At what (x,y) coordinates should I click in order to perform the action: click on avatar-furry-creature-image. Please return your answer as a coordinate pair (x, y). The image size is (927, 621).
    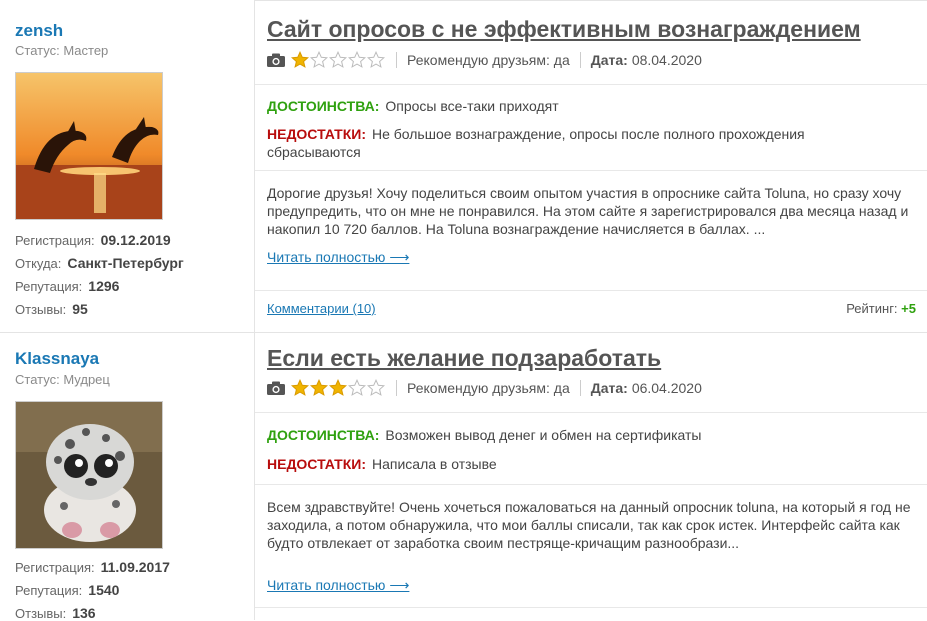
    Looking at the image, I should click on (89, 475).